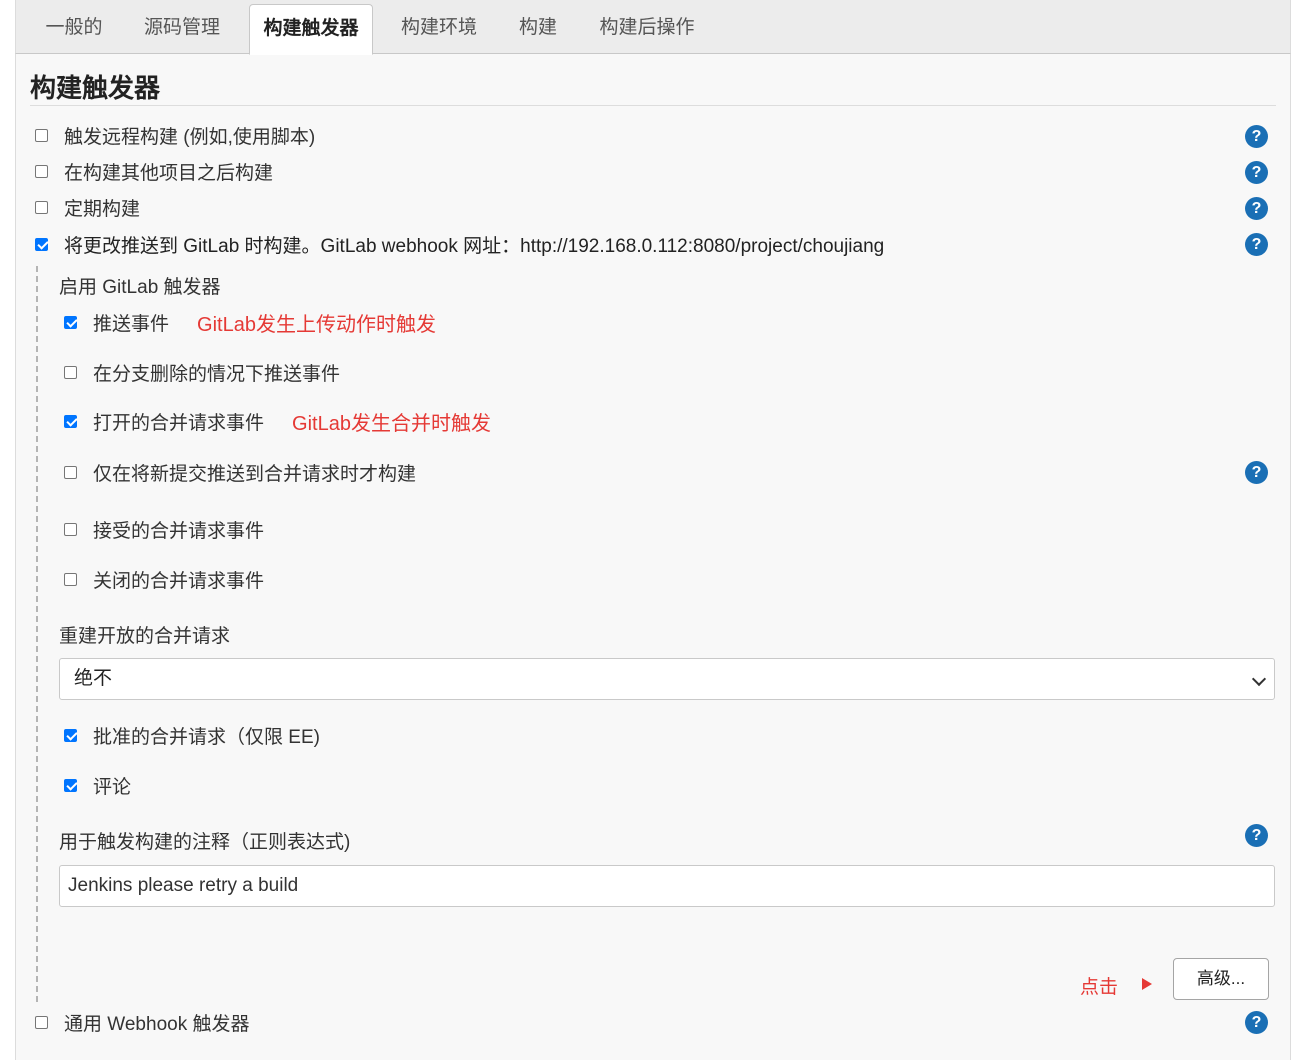 This screenshot has width=1298, height=1060. Describe the element at coordinates (190, 137) in the screenshot. I see `trigger-remote-label: 触发远程构建 (例如,使用脚本)` at that location.